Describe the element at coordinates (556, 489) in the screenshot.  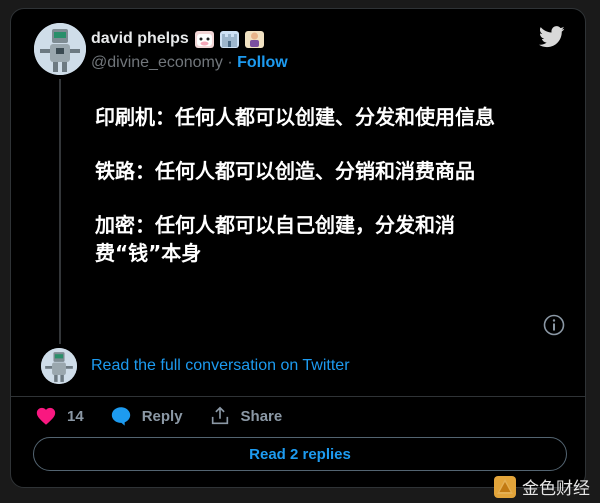
I see `watermark-text: 金色财经` at that location.